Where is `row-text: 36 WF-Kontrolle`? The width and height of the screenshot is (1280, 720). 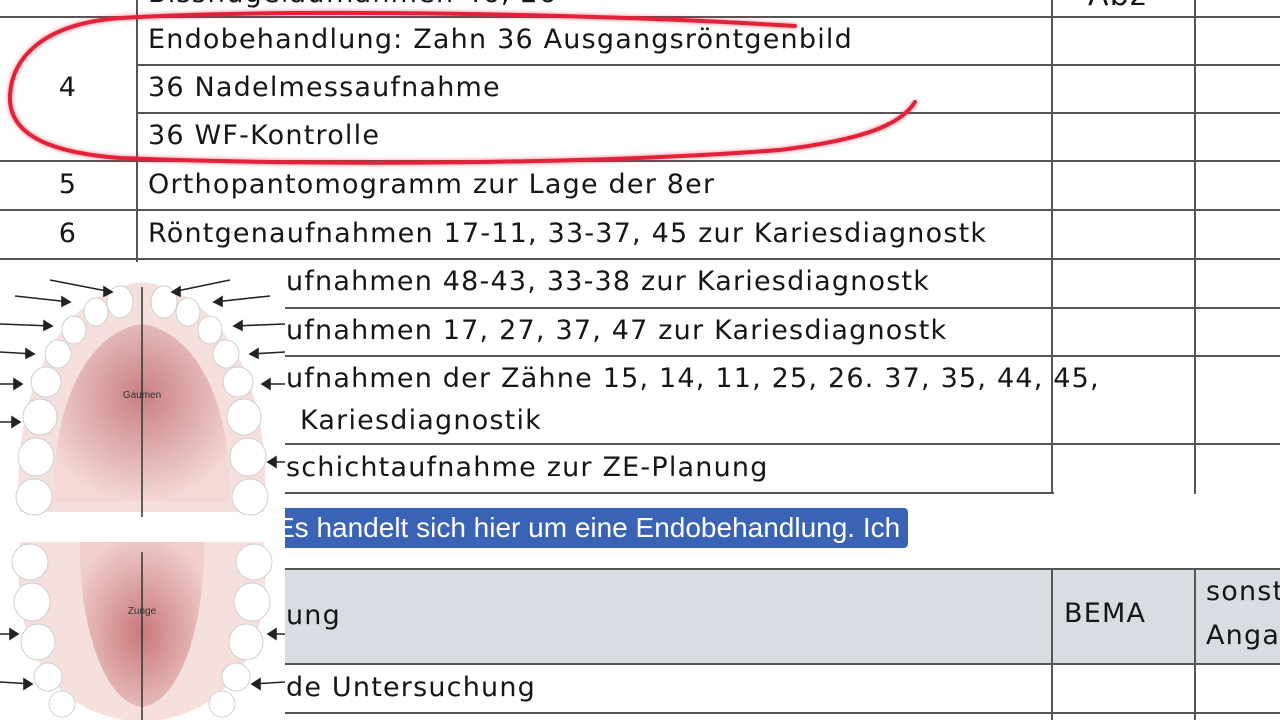 row-text: 36 WF-Kontrolle is located at coordinates (264, 135).